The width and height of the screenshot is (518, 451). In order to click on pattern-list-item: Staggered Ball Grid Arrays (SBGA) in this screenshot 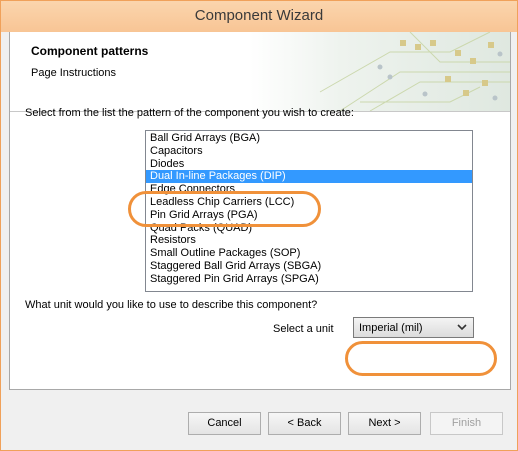, I will do `click(309, 266)`.